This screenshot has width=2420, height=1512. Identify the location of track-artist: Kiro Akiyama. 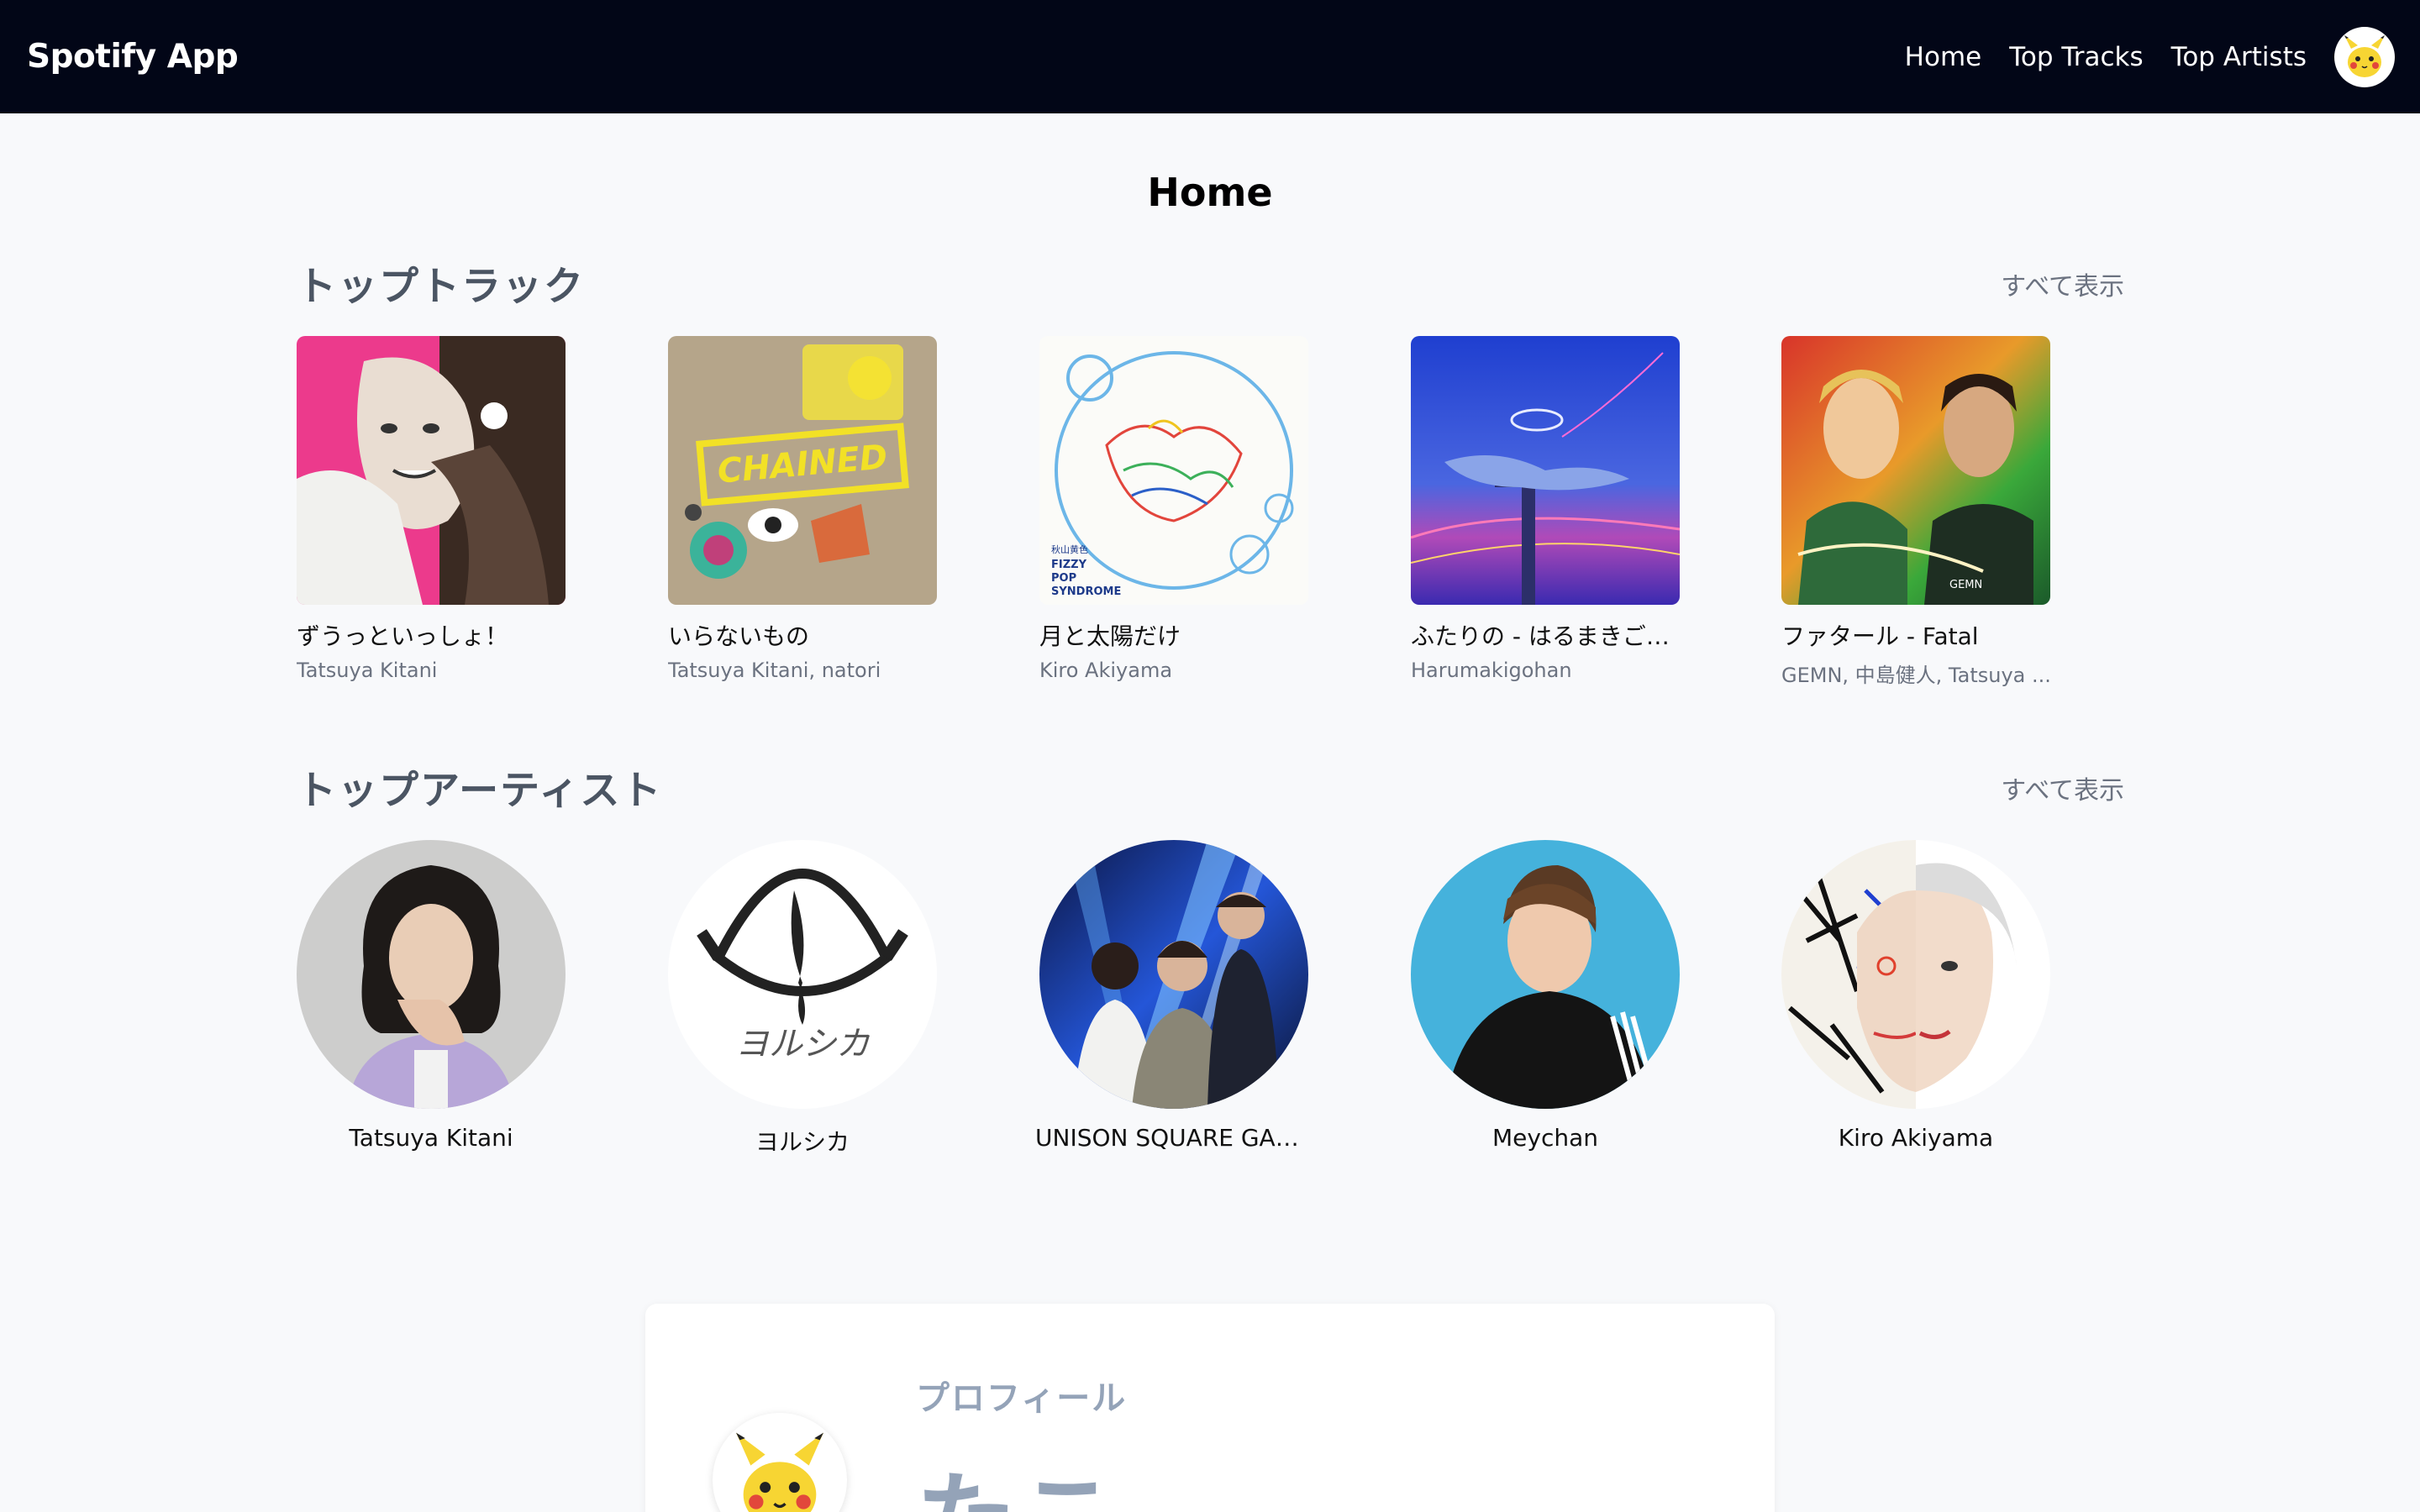
(1106, 670).